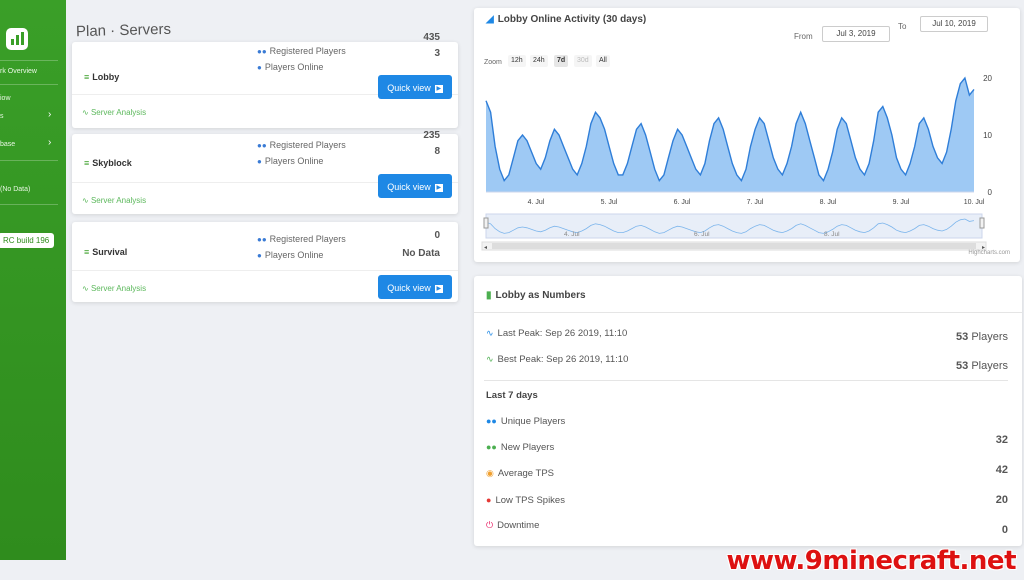  I want to click on highcharts-credits: Highcharts.com, so click(989, 253).